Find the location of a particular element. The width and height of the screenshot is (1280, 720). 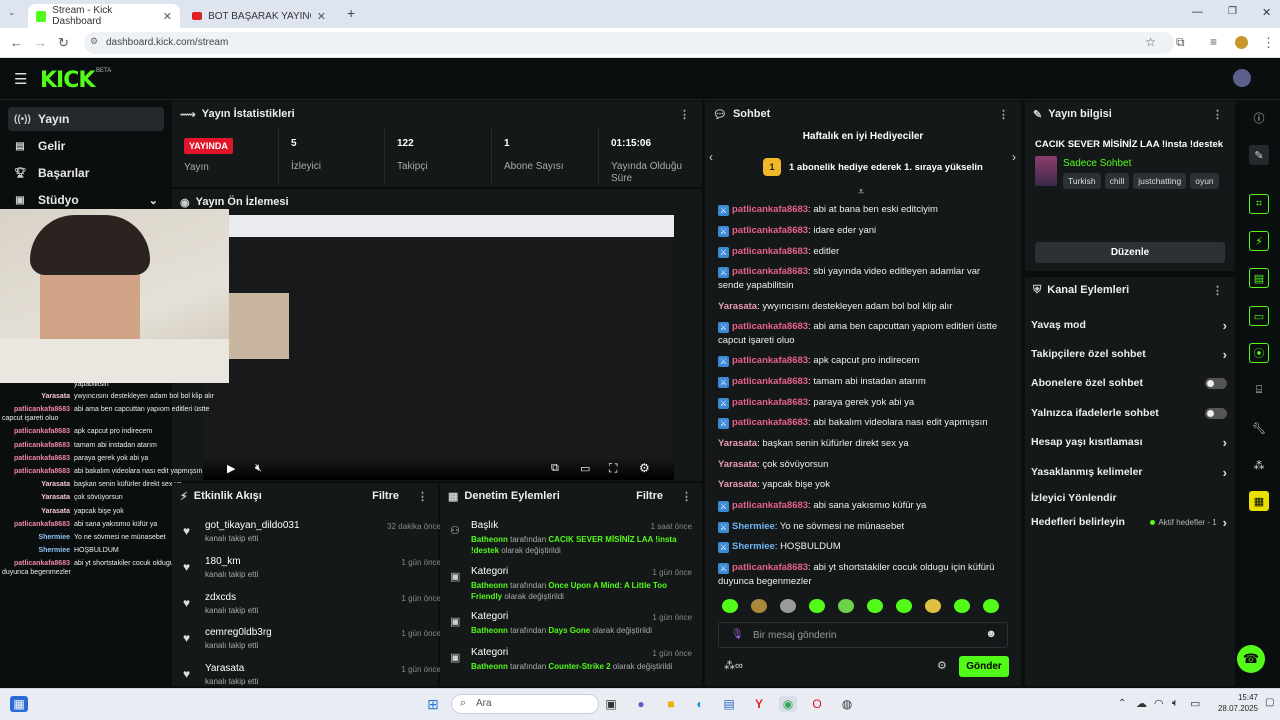

task-view-icon: ▣ is located at coordinates (611, 704).